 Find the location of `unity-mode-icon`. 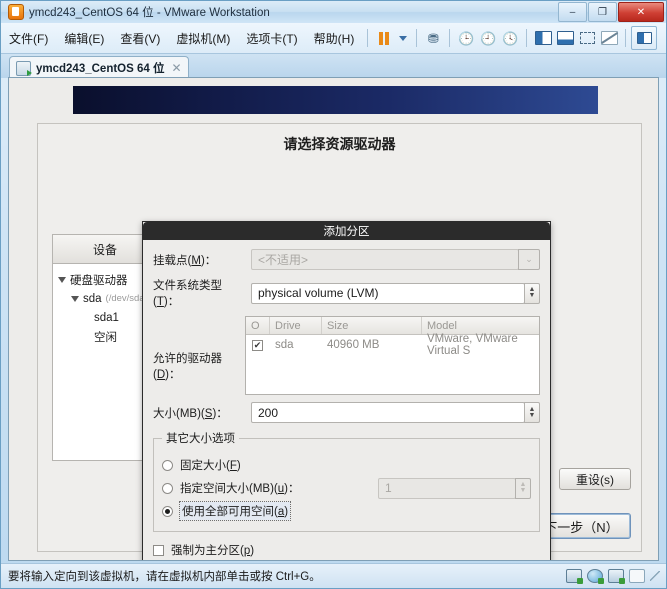

unity-mode-icon is located at coordinates (609, 38).